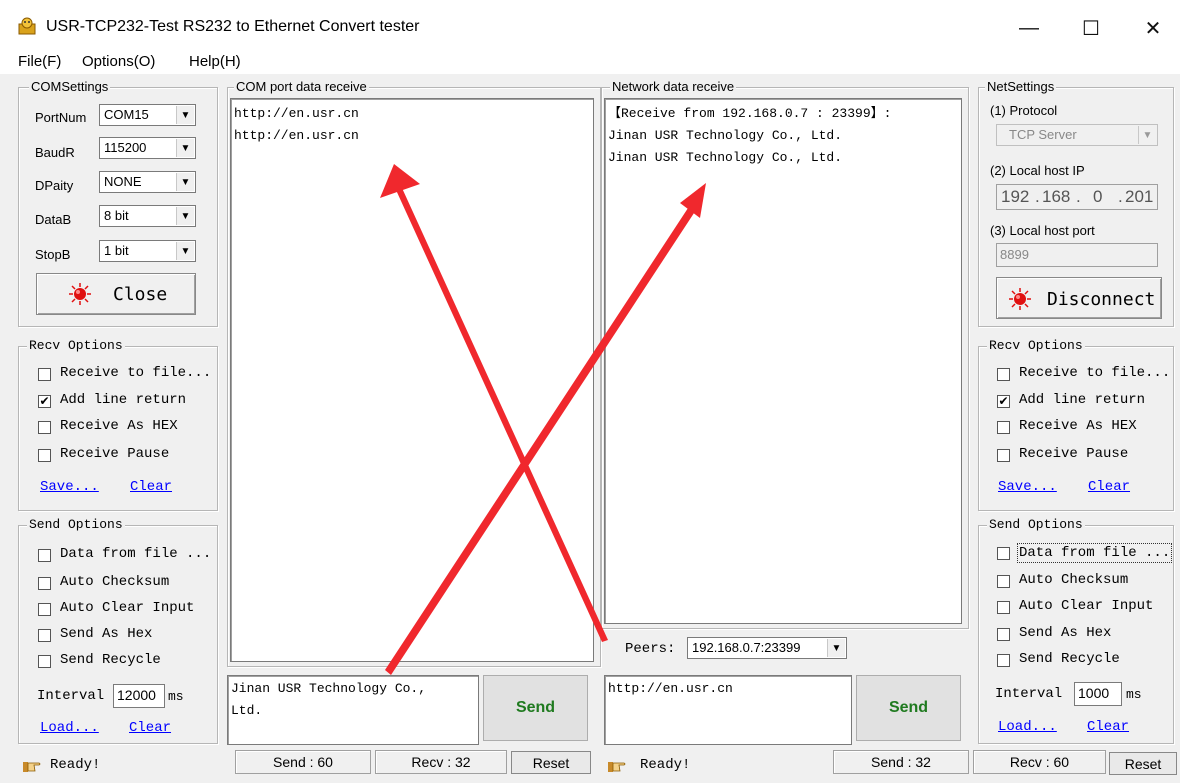  I want to click on portnum-value: COM15, so click(126, 114).